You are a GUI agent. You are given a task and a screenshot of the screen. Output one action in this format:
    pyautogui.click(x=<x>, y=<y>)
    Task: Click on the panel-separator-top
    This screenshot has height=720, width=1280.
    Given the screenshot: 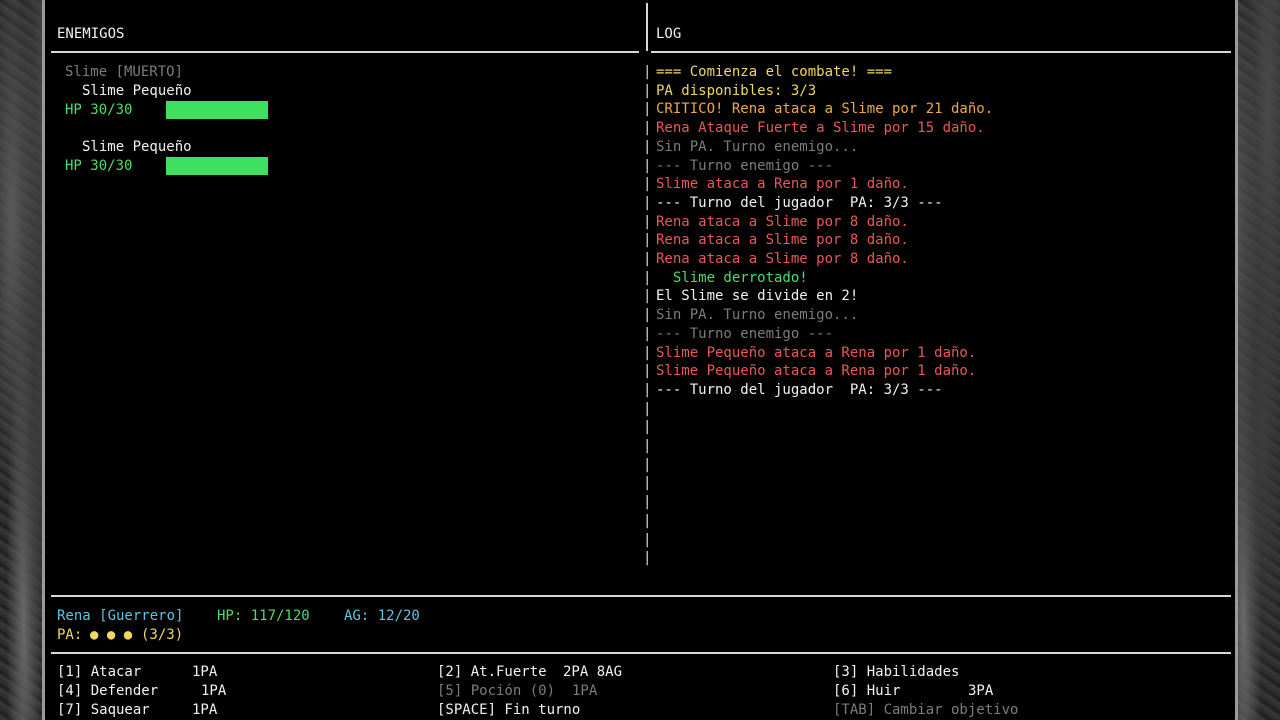 What is the action you would take?
    pyautogui.click(x=647, y=27)
    